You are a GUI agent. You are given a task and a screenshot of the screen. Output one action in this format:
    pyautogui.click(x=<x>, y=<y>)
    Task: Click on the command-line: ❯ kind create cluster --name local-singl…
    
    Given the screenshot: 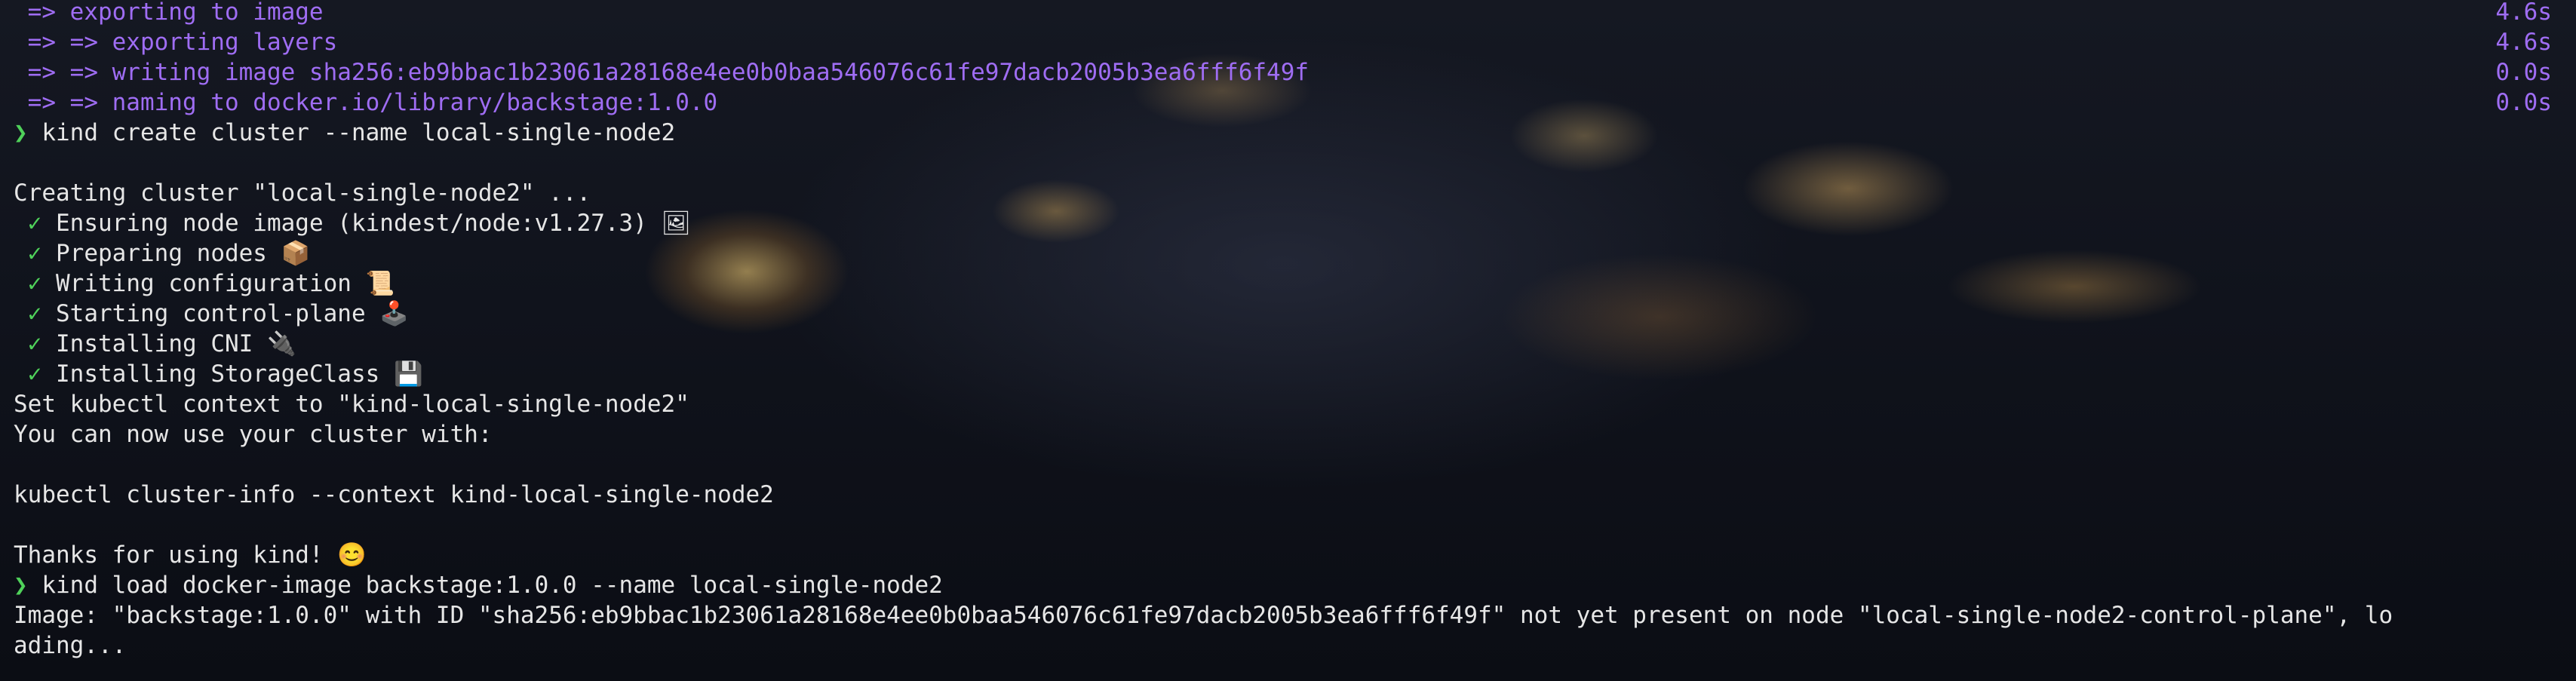 What is the action you would take?
    pyautogui.click(x=344, y=133)
    